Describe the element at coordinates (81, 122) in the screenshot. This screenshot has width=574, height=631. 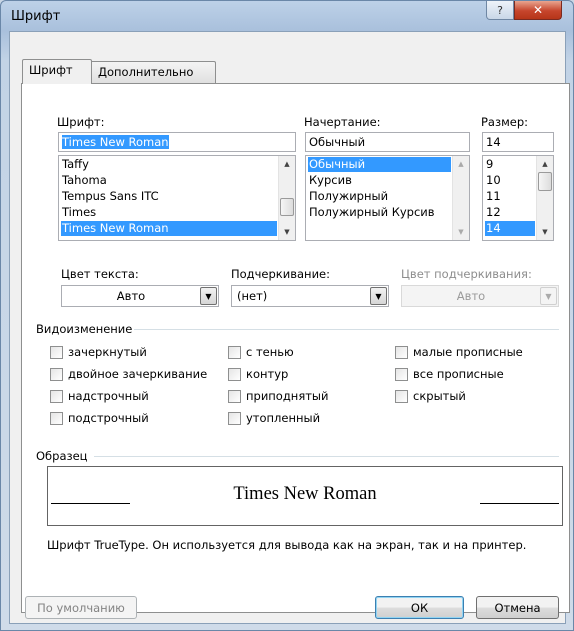
I see `font-label: Шрифт:` at that location.